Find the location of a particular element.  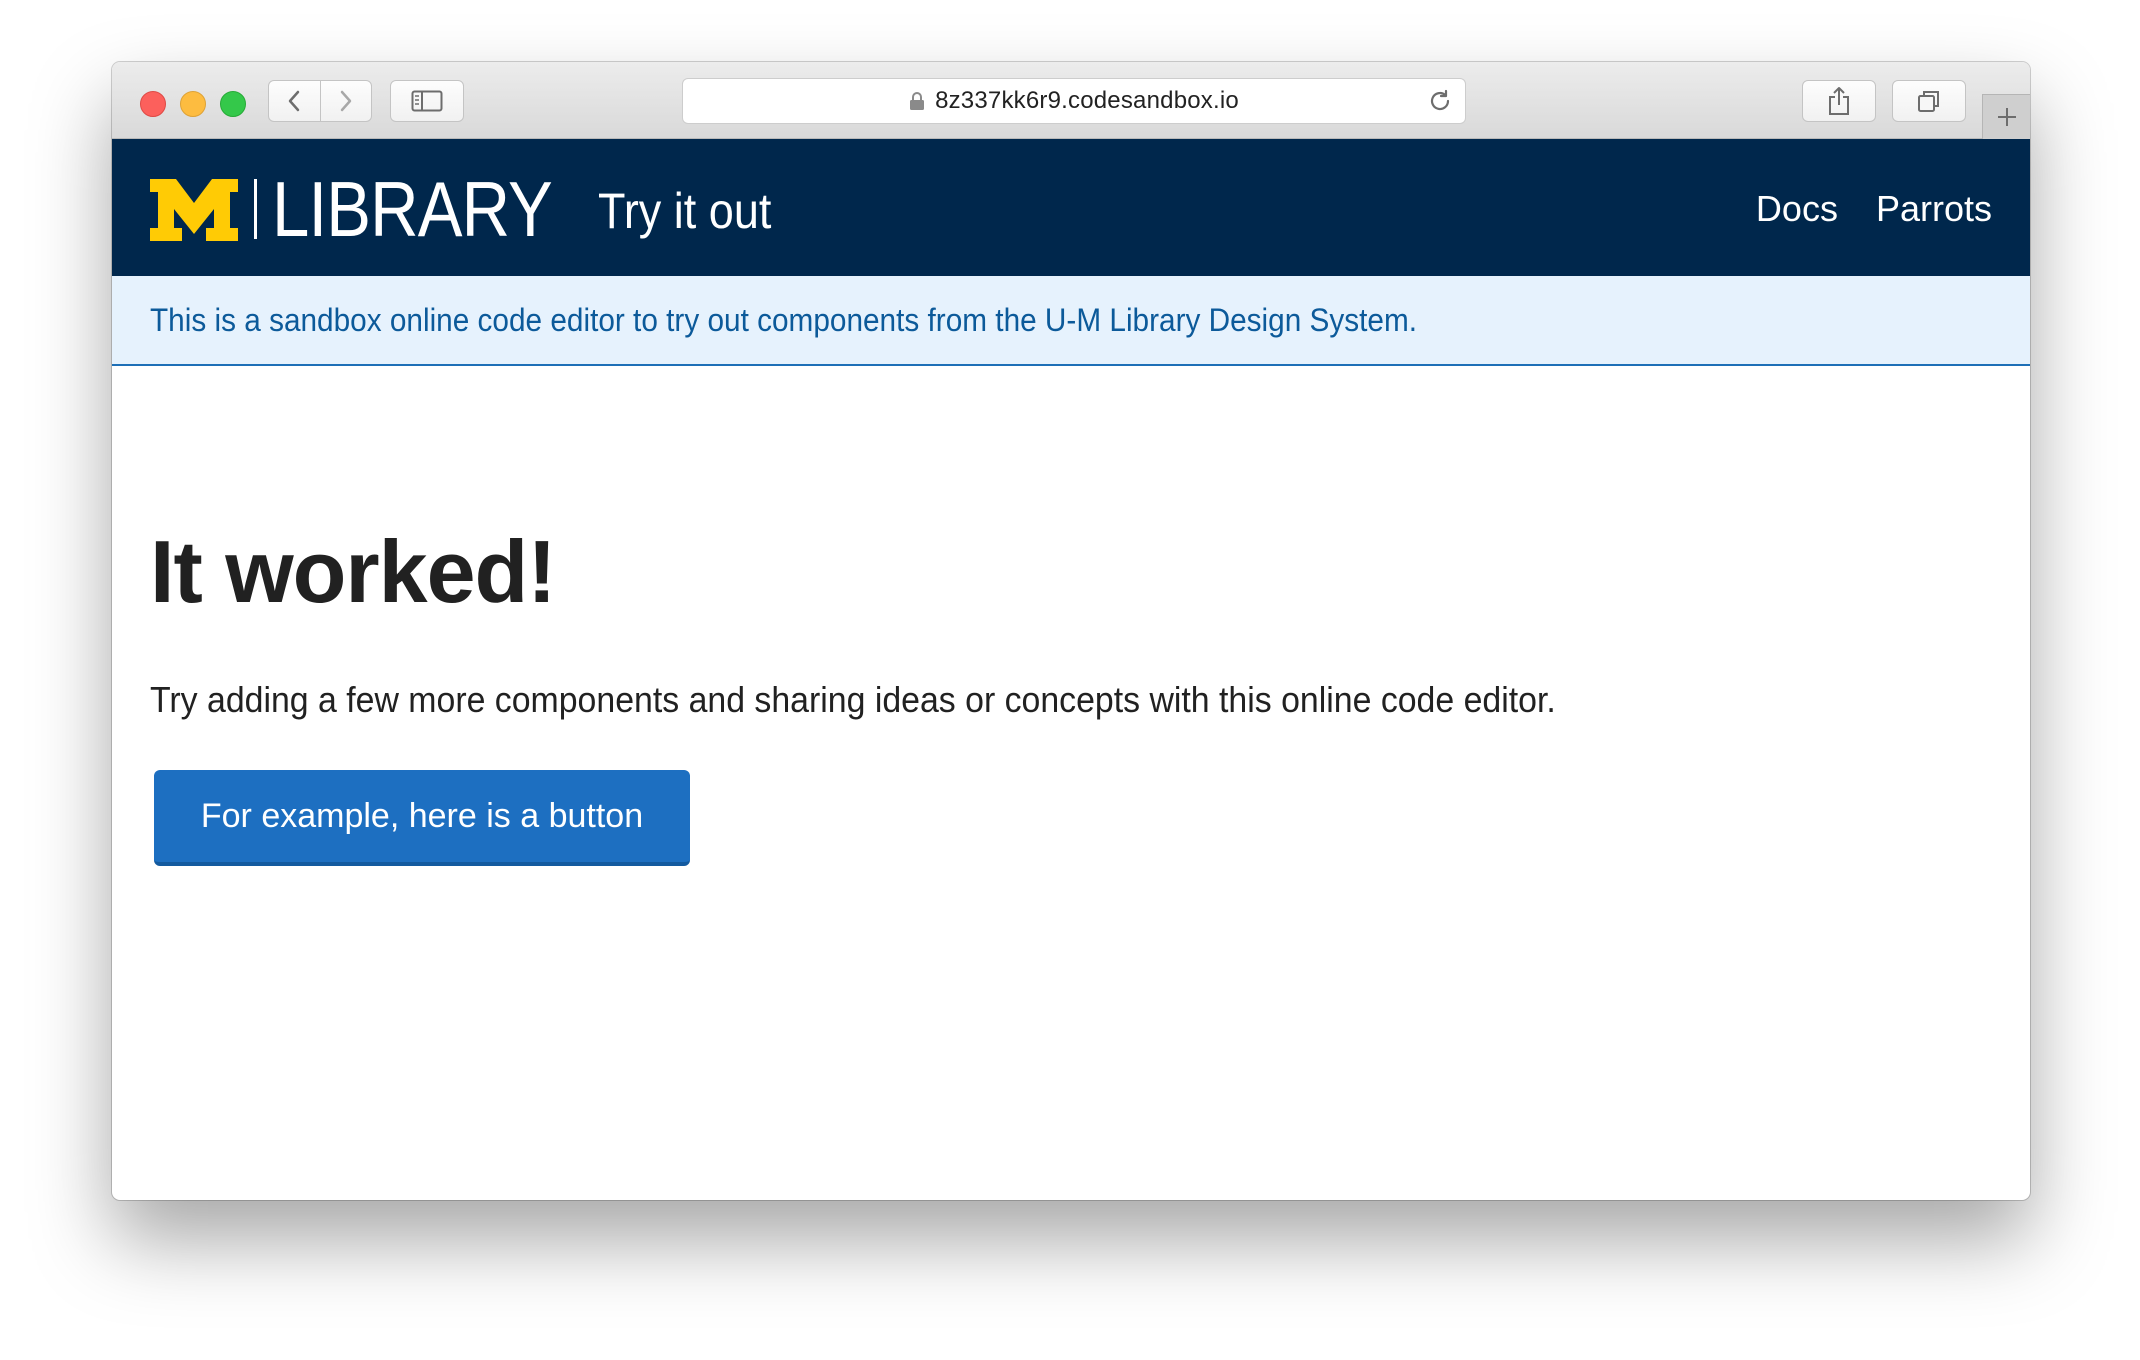

forward-button is located at coordinates (345, 101).